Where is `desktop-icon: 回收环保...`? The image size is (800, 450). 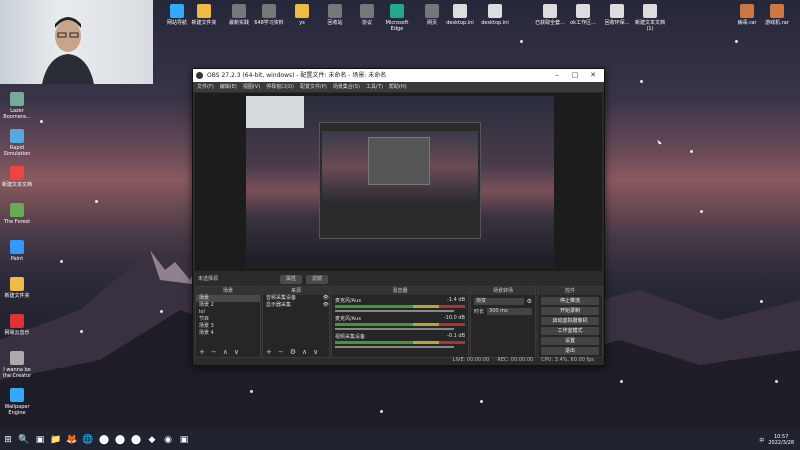
desktop-icon: 回收环保... is located at coordinates (617, 15).